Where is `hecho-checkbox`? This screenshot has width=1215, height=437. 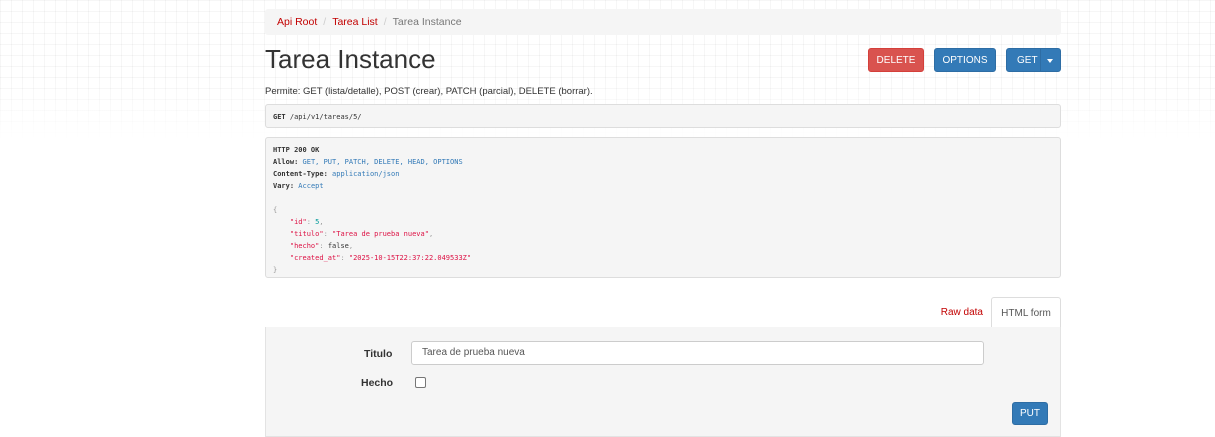
hecho-checkbox is located at coordinates (420, 382).